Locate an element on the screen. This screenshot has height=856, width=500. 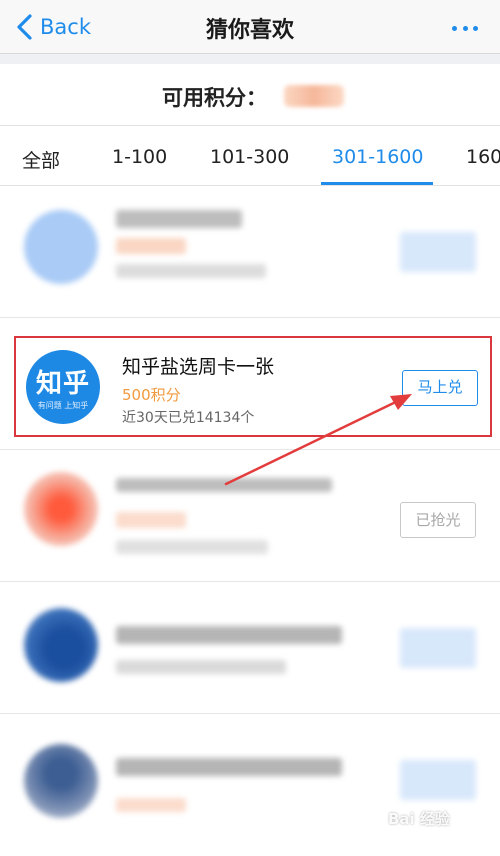
navigation-bar: Back 猜你喜欢 is located at coordinates (250, 27).